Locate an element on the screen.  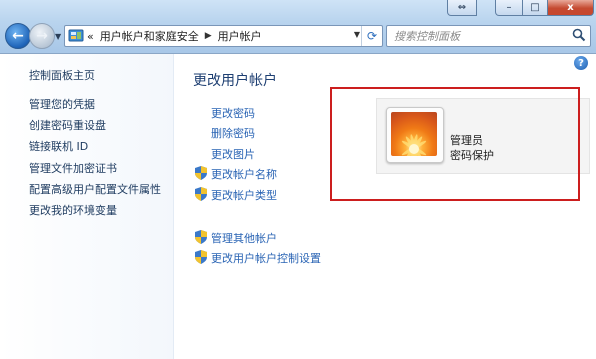
close-button: x is located at coordinates (571, 8).